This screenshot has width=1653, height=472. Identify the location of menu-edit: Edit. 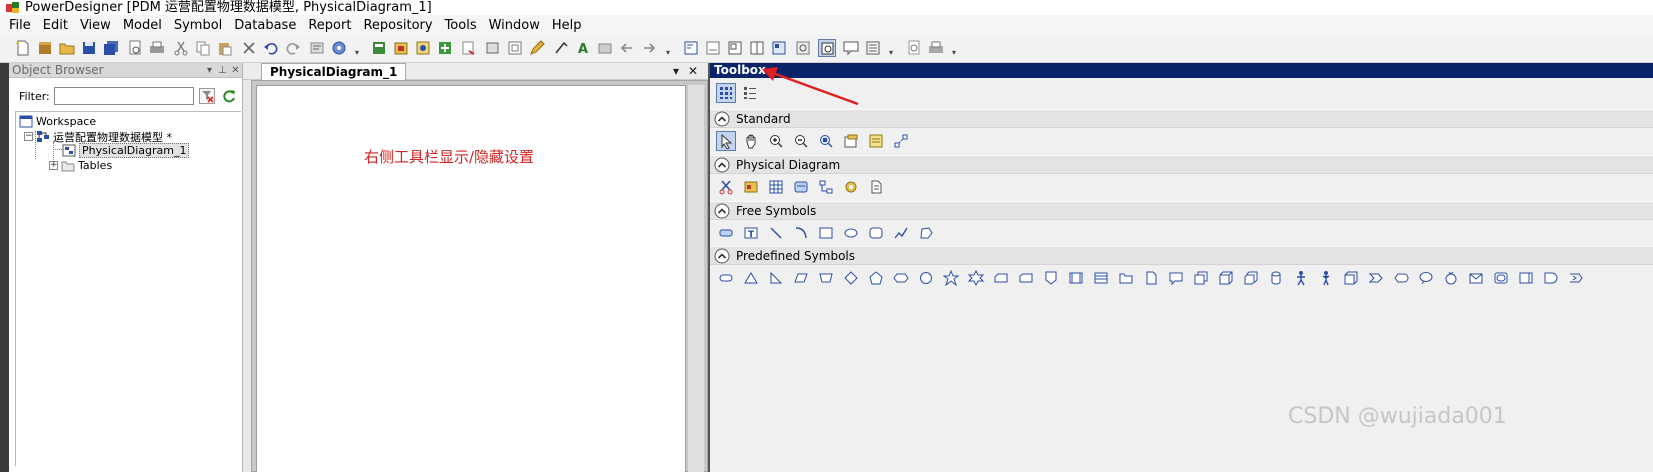
(55, 25).